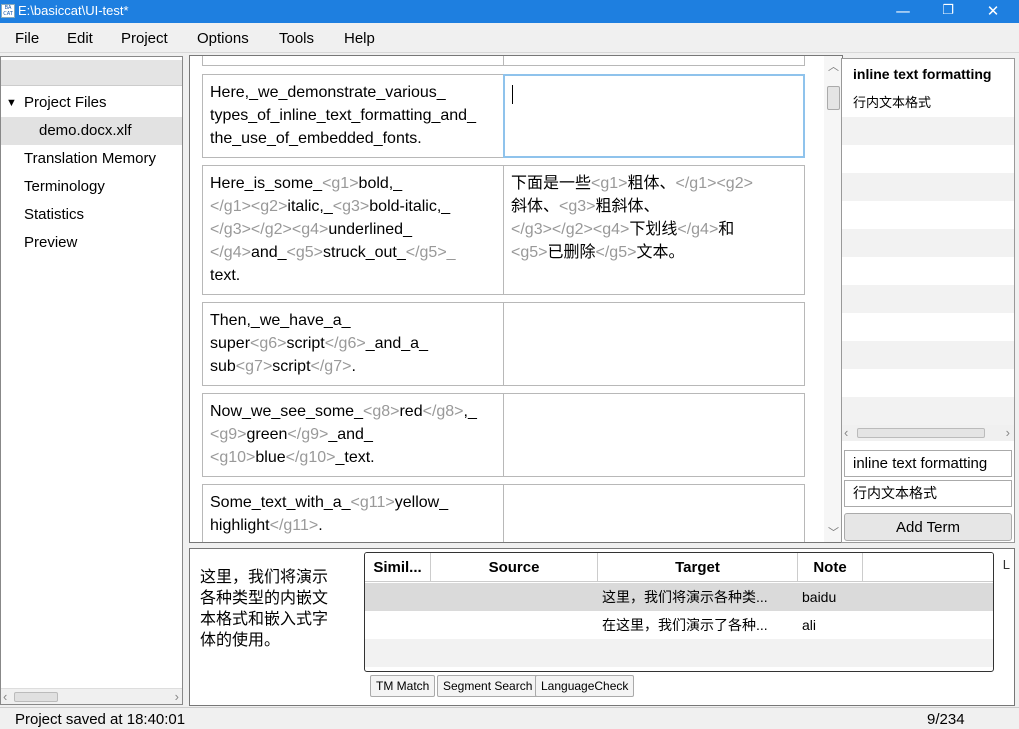 This screenshot has width=1019, height=729. I want to click on segment-text: 文本。, so click(660, 252).